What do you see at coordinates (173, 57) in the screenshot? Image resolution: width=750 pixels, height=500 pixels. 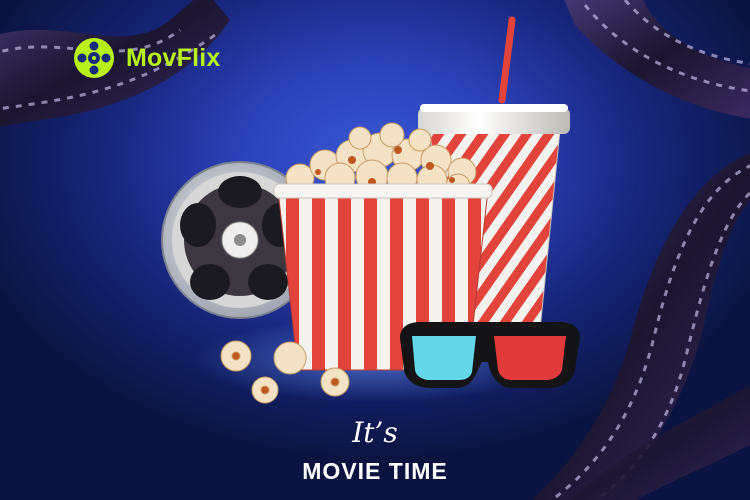 I see `brand-name: MovFlix` at bounding box center [173, 57].